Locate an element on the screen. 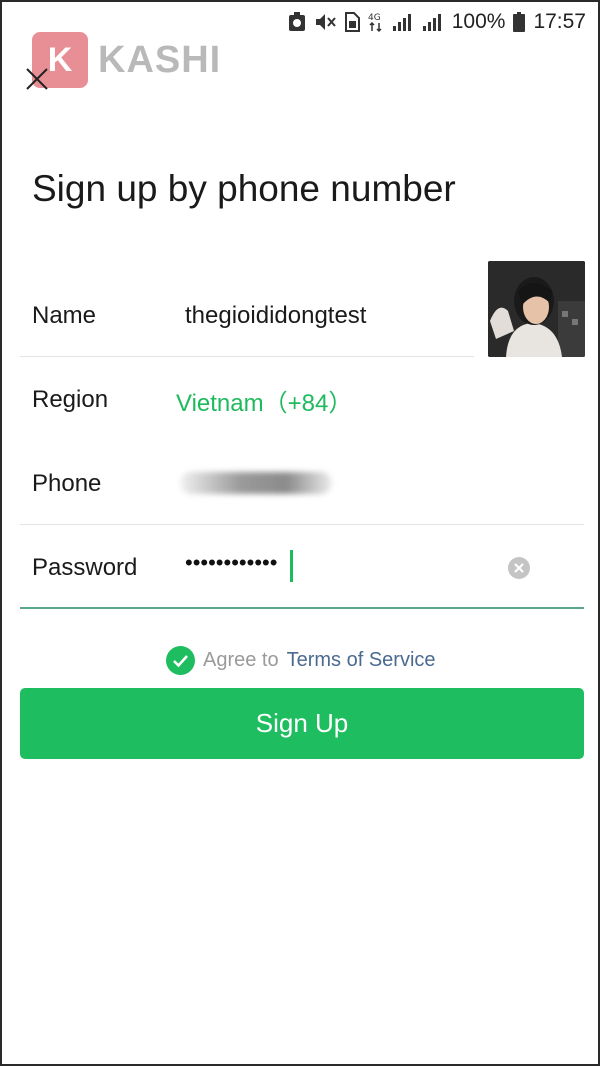 The image size is (600, 1066). svg-text: 4G is located at coordinates (374, 18).